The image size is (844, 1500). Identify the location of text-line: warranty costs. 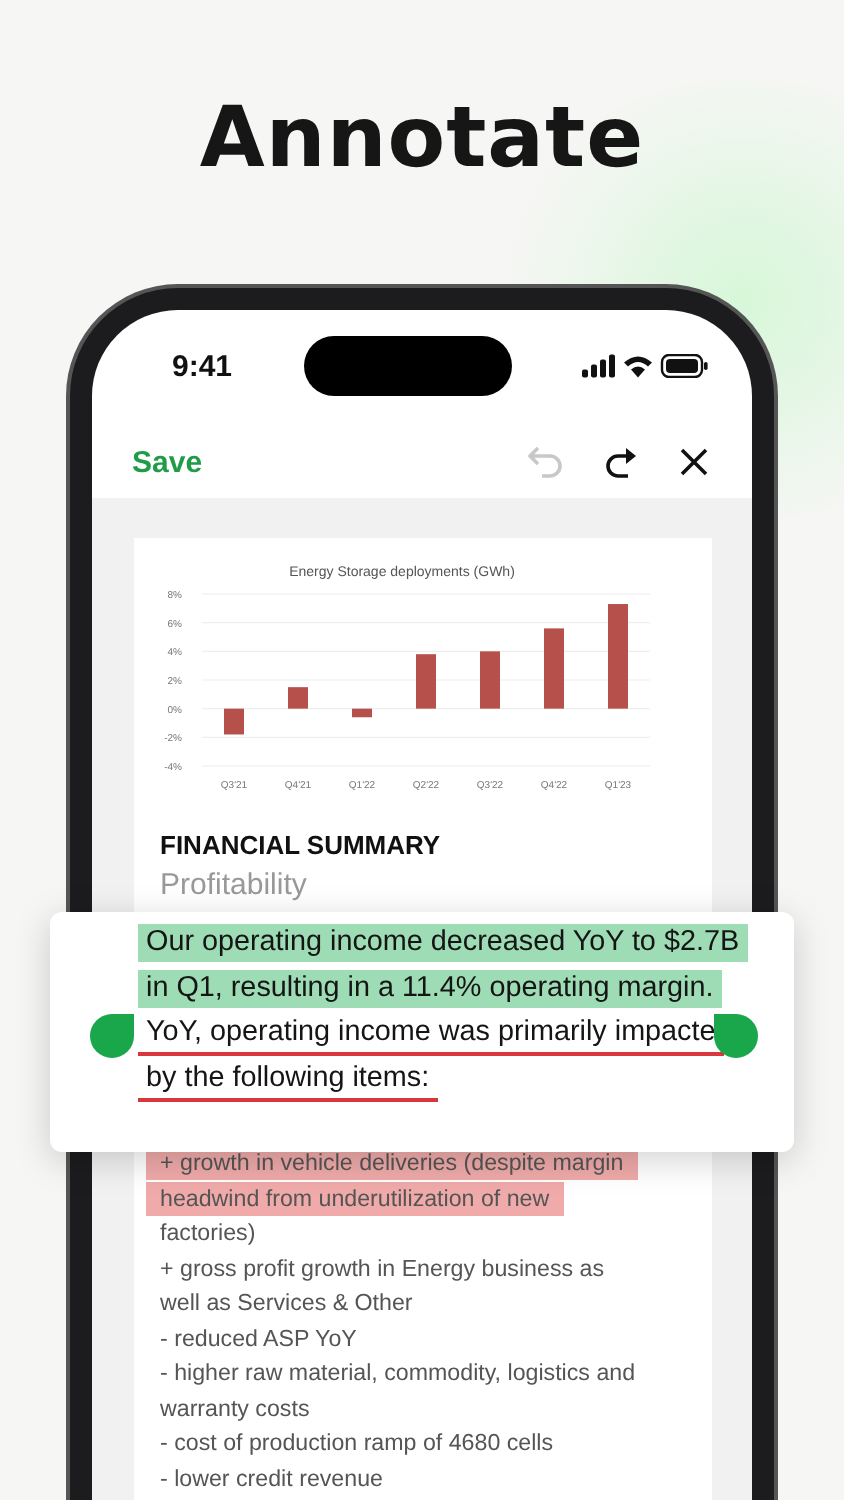
(235, 1409).